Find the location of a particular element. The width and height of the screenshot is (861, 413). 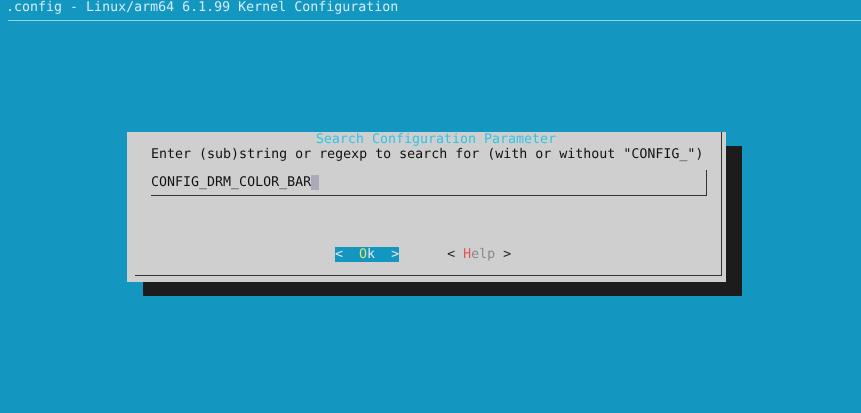

window-title: .config - Linux/arm64 6.1.99 Kernel Configuration is located at coordinates (202, 7).